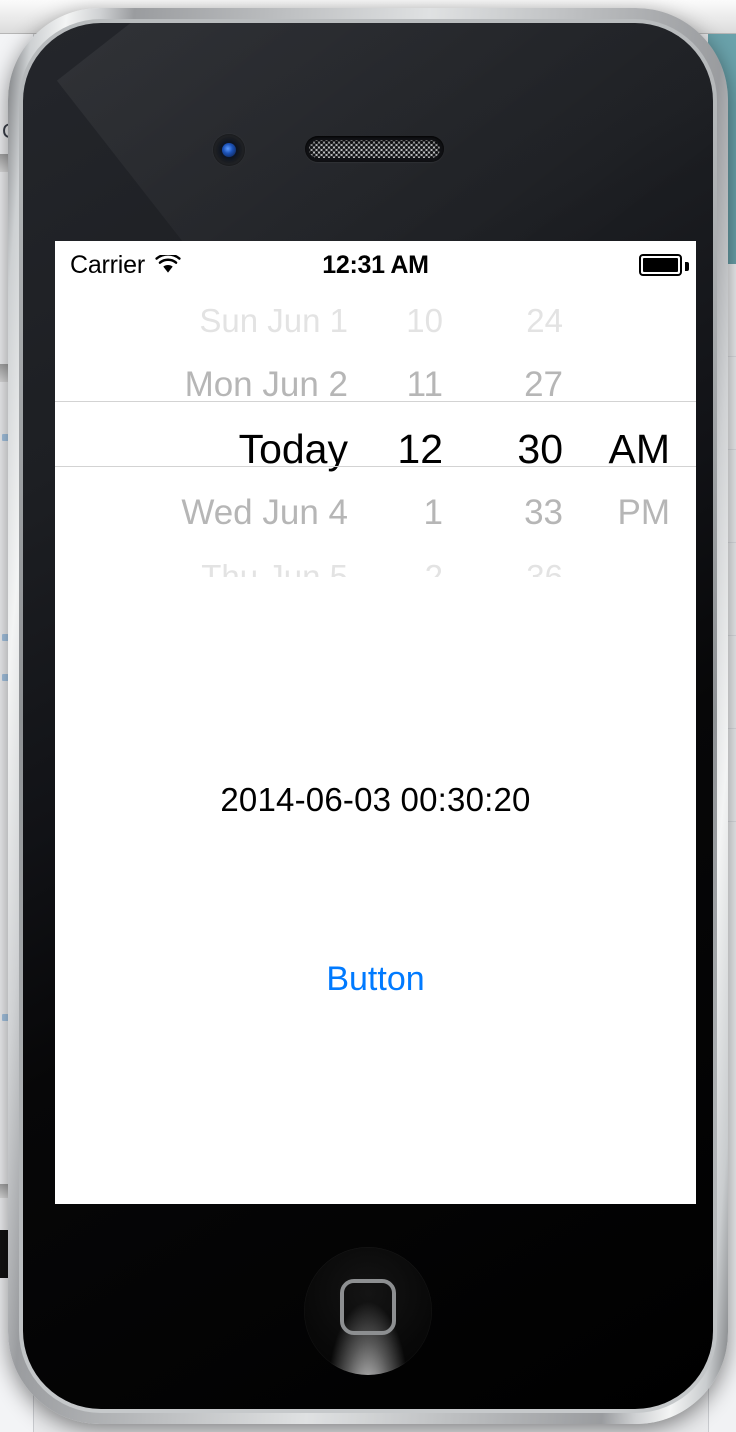 This screenshot has width=736, height=1432. I want to click on date-picker-row: Wed Jun 4 1 33 PM, so click(375, 513).